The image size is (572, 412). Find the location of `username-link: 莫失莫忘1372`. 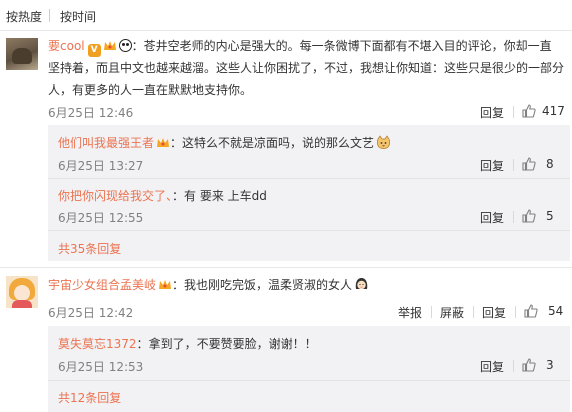

username-link: 莫失莫忘1372 is located at coordinates (97, 344).